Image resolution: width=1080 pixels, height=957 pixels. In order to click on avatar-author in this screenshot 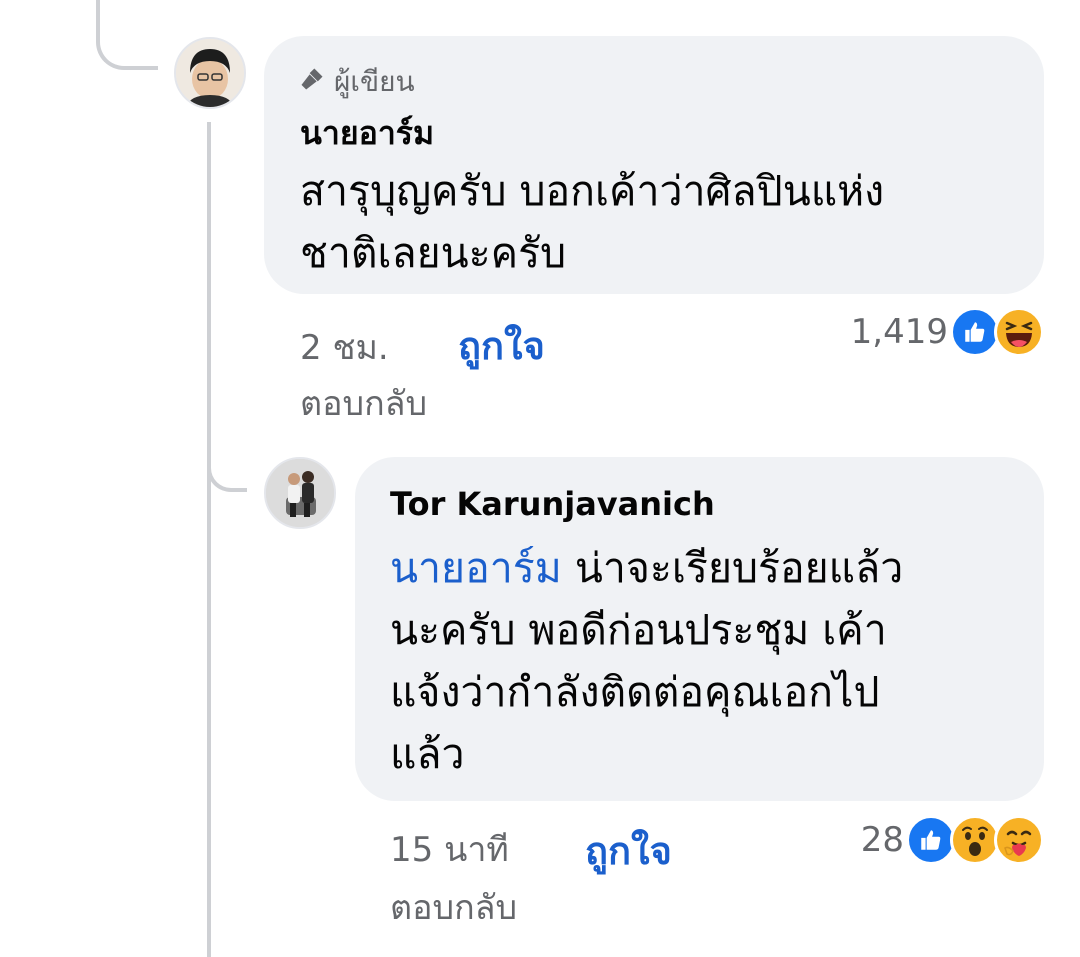, I will do `click(210, 73)`.